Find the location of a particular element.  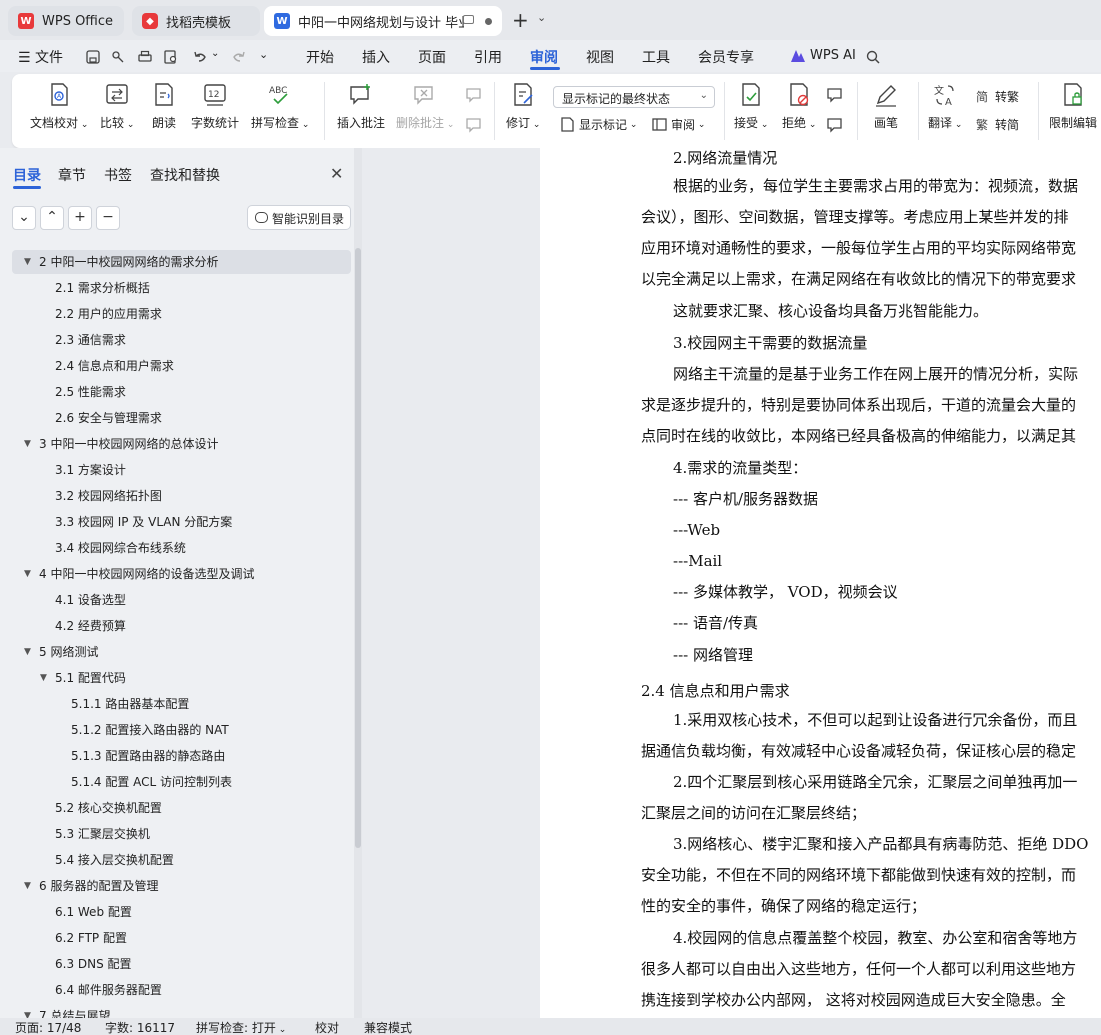

restrict-edit-button: 限制编辑 is located at coordinates (1073, 106).